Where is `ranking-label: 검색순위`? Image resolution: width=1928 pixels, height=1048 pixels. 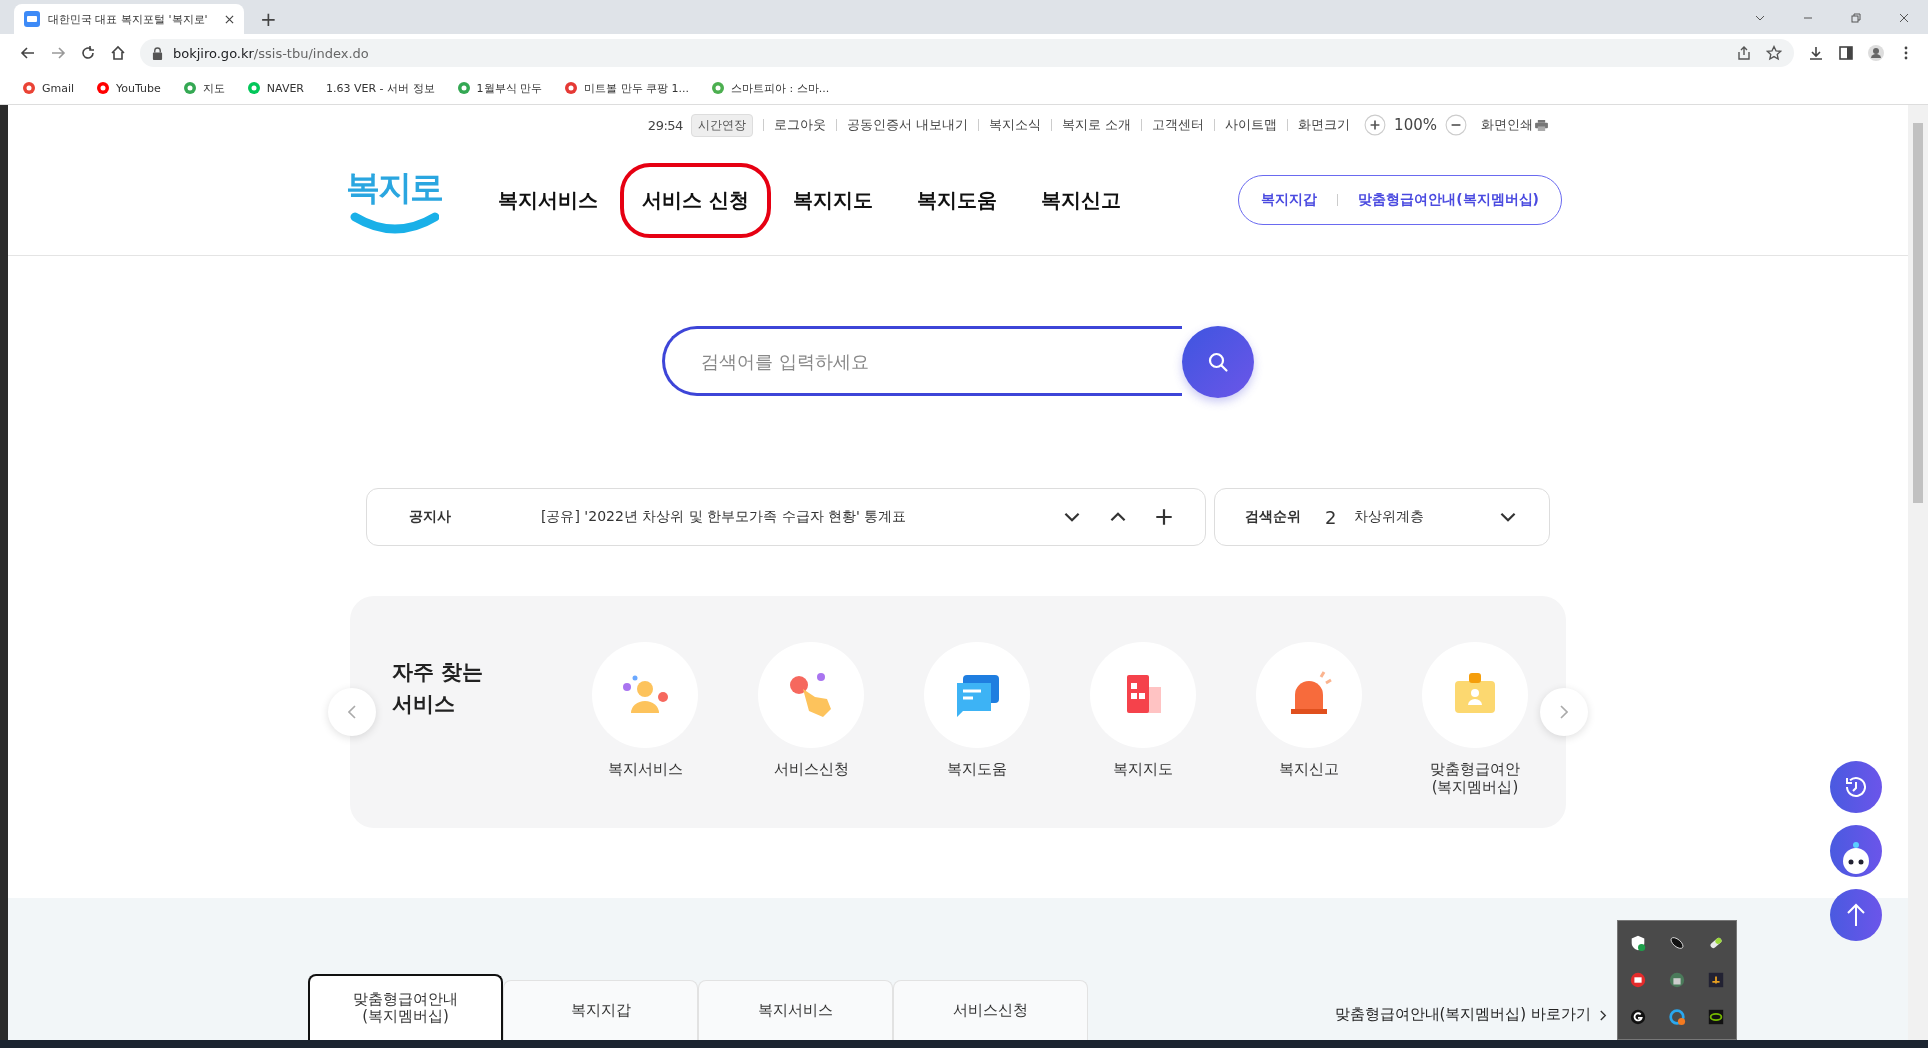
ranking-label: 검색순위 is located at coordinates (1273, 517).